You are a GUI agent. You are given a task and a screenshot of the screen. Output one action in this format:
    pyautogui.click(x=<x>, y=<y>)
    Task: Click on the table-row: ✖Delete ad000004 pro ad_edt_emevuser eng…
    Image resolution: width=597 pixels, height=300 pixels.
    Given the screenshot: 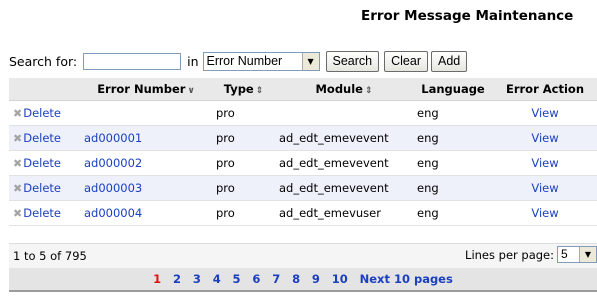 What is the action you would take?
    pyautogui.click(x=303, y=213)
    